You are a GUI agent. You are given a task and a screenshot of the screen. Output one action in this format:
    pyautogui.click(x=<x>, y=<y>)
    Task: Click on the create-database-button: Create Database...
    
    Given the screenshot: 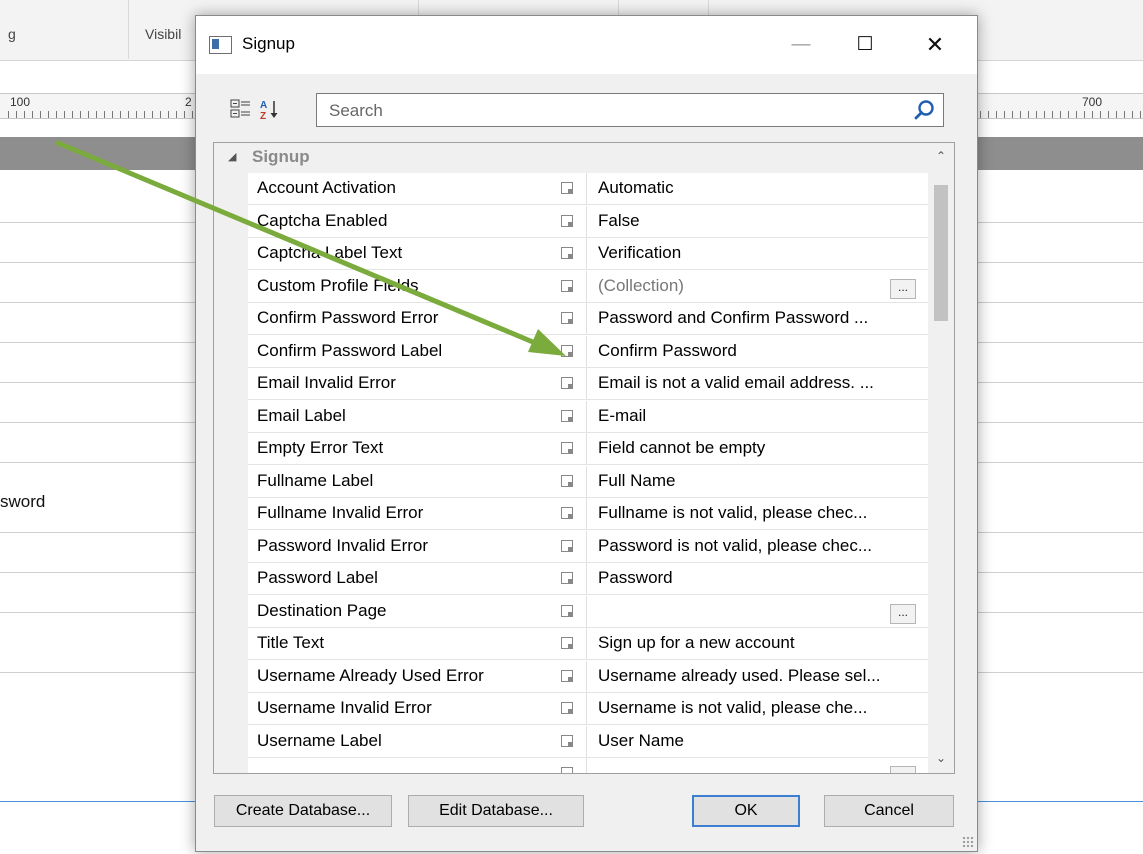 What is the action you would take?
    pyautogui.click(x=303, y=811)
    